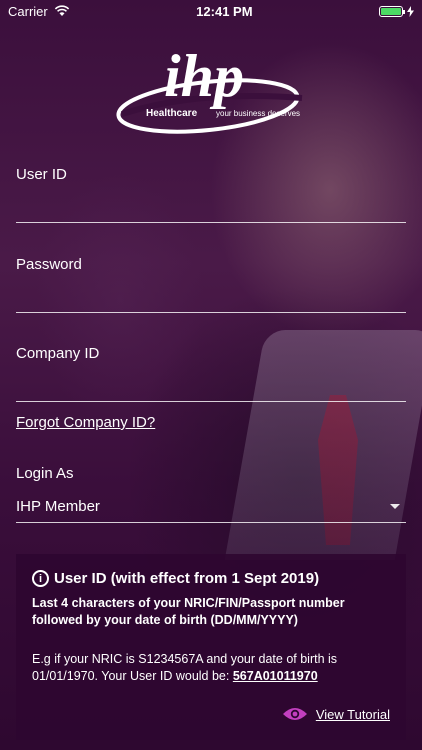  Describe the element at coordinates (211, 296) in the screenshot. I see `password-input` at that location.